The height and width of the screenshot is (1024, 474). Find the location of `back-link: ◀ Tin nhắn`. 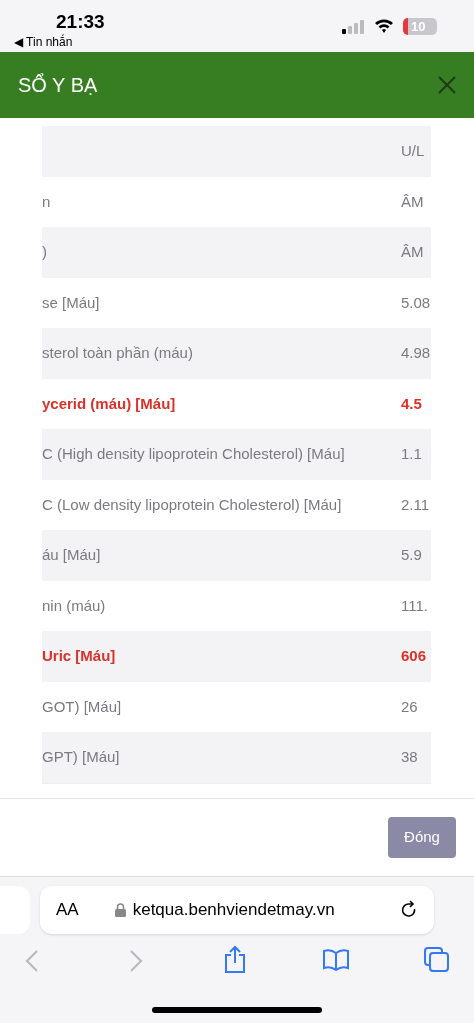

back-link: ◀ Tin nhắn is located at coordinates (43, 42).